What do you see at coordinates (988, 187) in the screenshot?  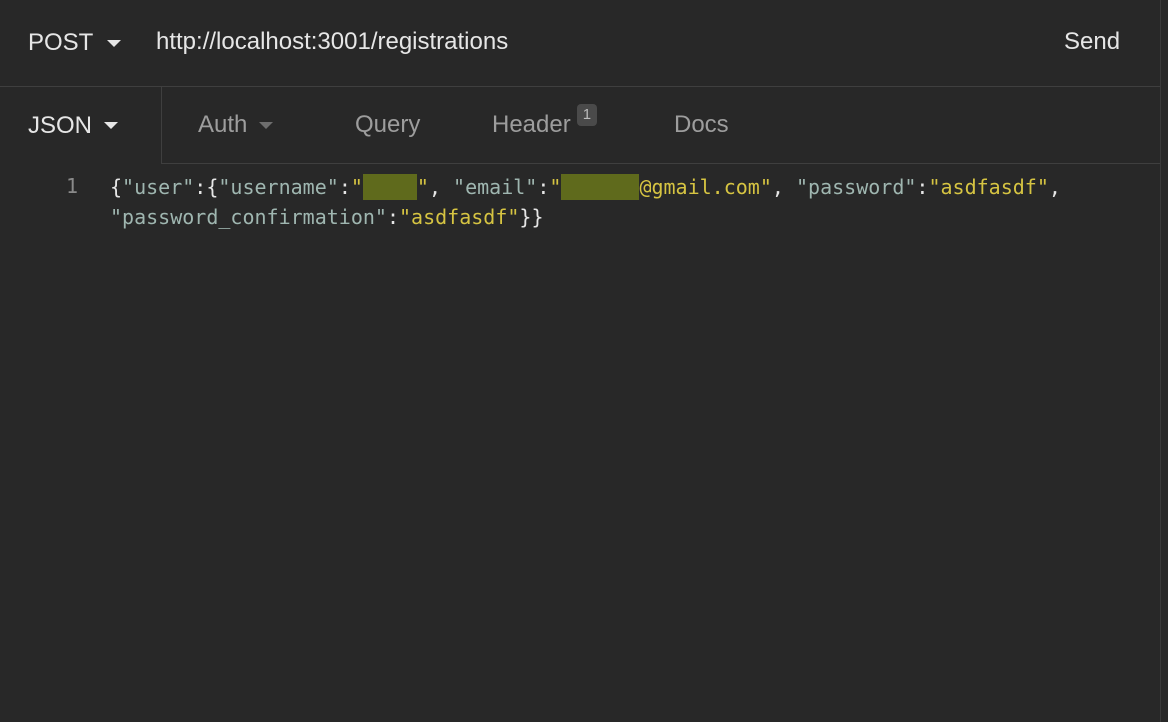 I see `json-value-password: "asdfasdf"` at bounding box center [988, 187].